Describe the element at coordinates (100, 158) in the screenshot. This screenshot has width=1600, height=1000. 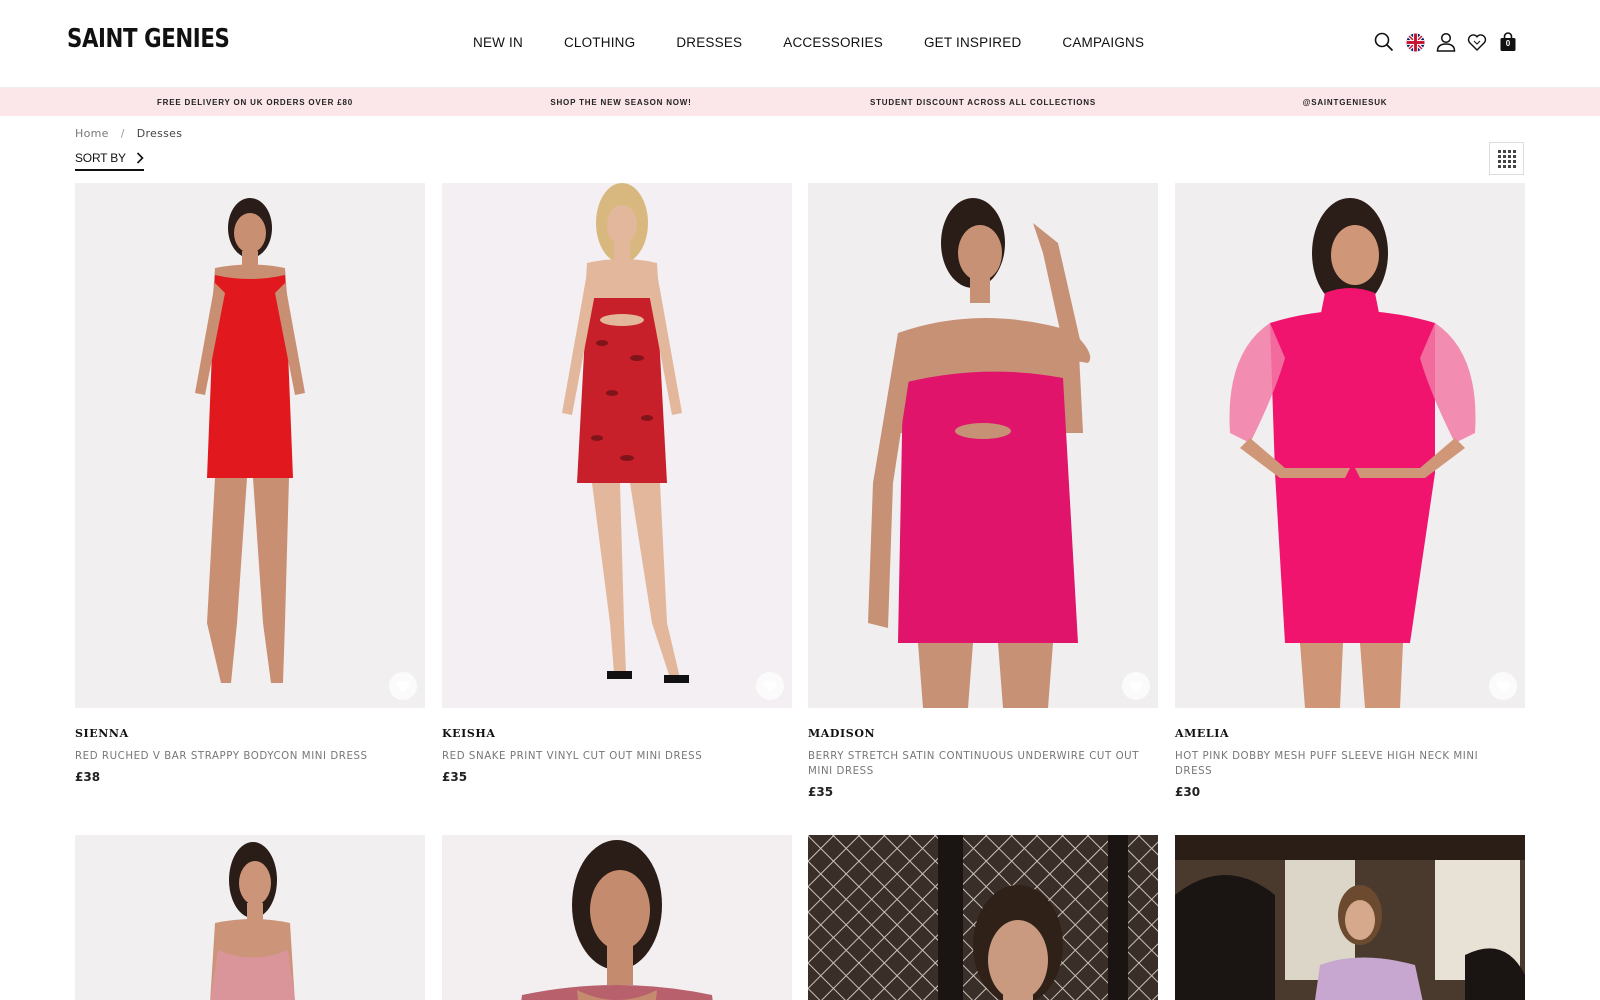
I see `sort-by-label: SORT BY` at that location.